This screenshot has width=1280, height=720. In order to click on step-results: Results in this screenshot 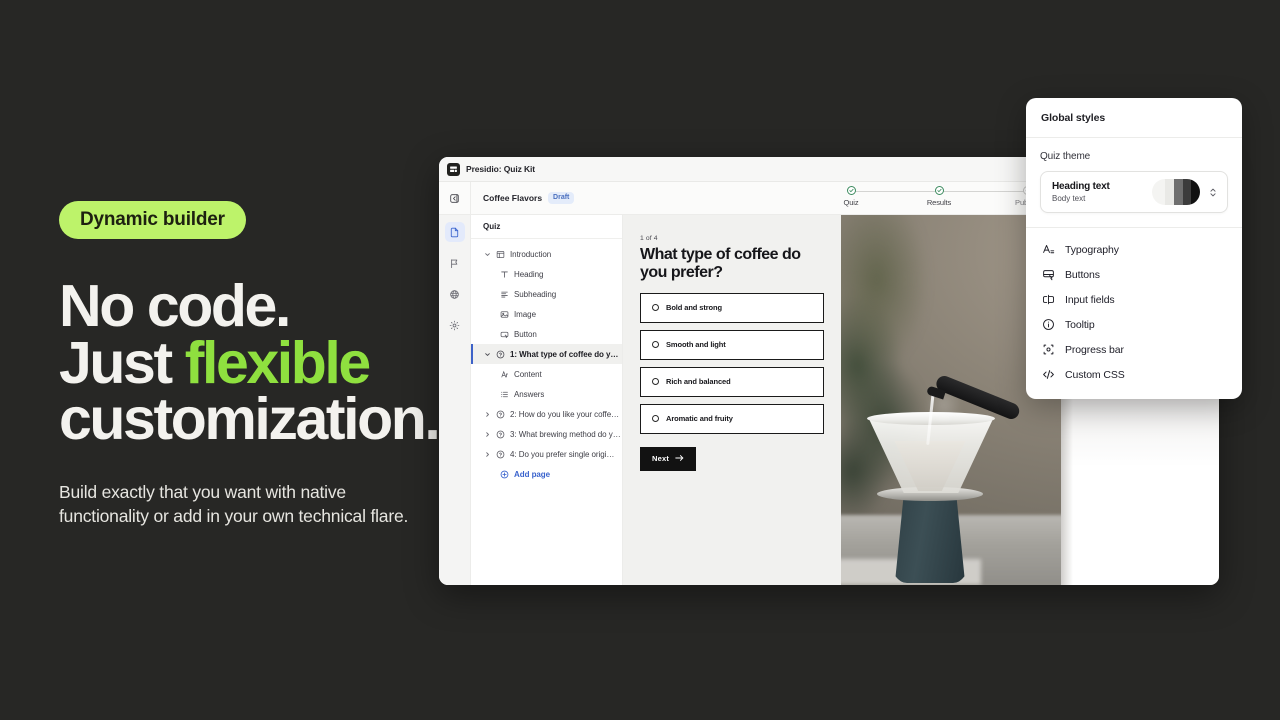, I will do `click(961, 196)`.